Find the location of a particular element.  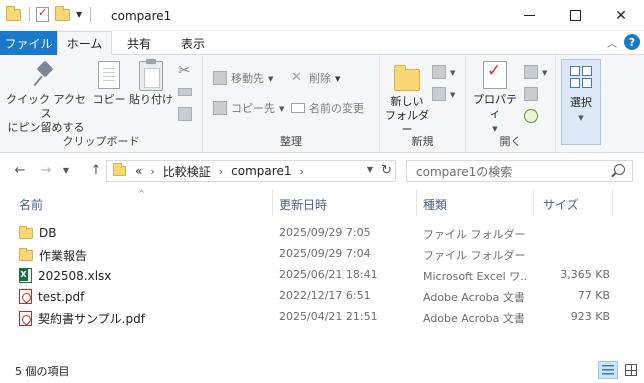

tab-home: ホーム is located at coordinates (84, 43).